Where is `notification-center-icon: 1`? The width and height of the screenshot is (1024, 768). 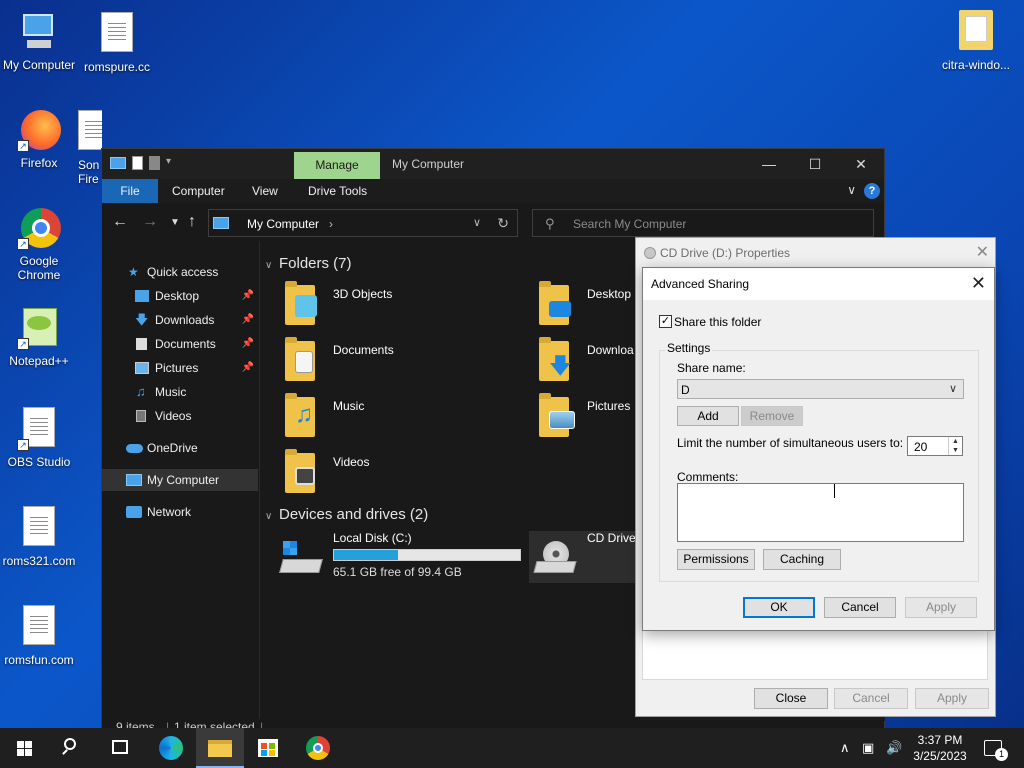
notification-center-icon: 1 is located at coordinates (996, 750).